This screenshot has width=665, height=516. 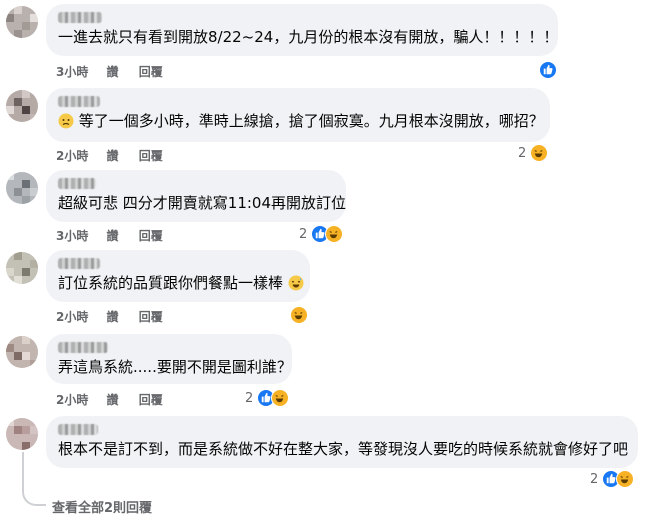 I want to click on comment-bubble: 超級可悲 四分才開賣就寫11:04再開放訂位, so click(x=196, y=196).